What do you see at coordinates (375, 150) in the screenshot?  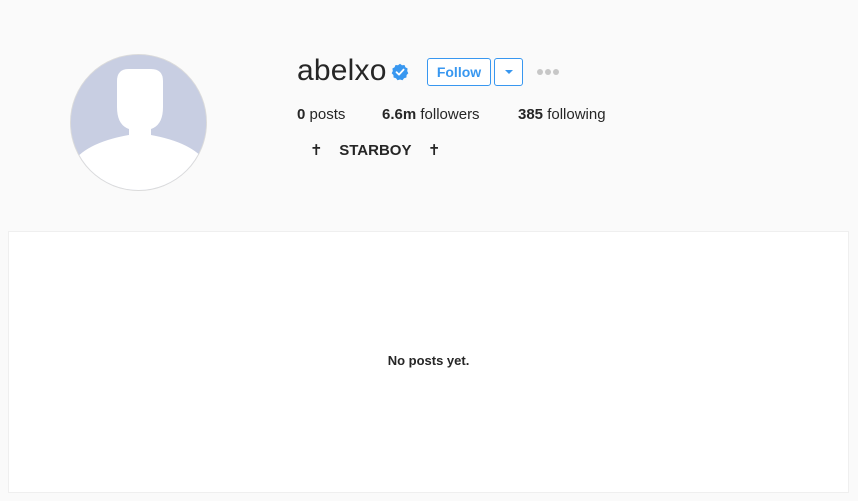 I see `profile-bio: ✝ STARBOY ✝` at bounding box center [375, 150].